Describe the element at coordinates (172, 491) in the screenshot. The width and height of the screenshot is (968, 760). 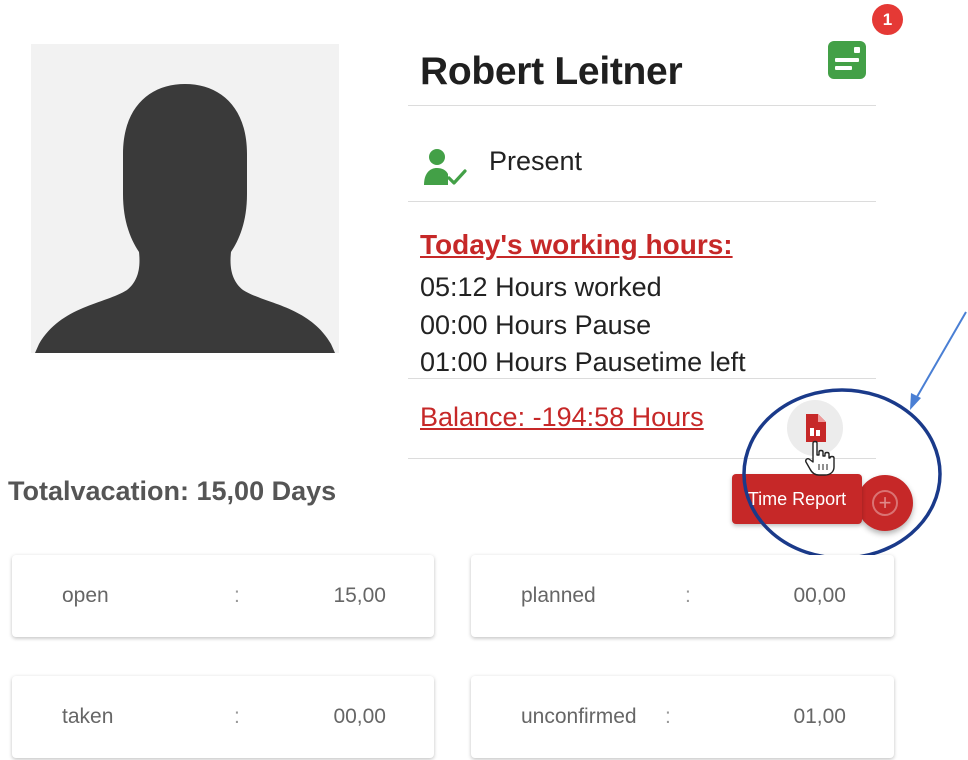
I see `total-vacation: Totalvacation: 15,00 Days` at that location.